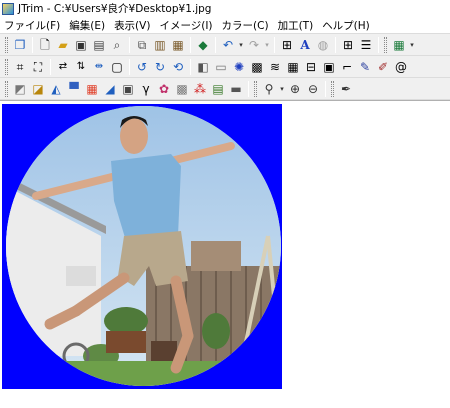 The height and width of the screenshot is (408, 450). Describe the element at coordinates (99, 45) in the screenshot. I see `print-icon: ▤` at that location.